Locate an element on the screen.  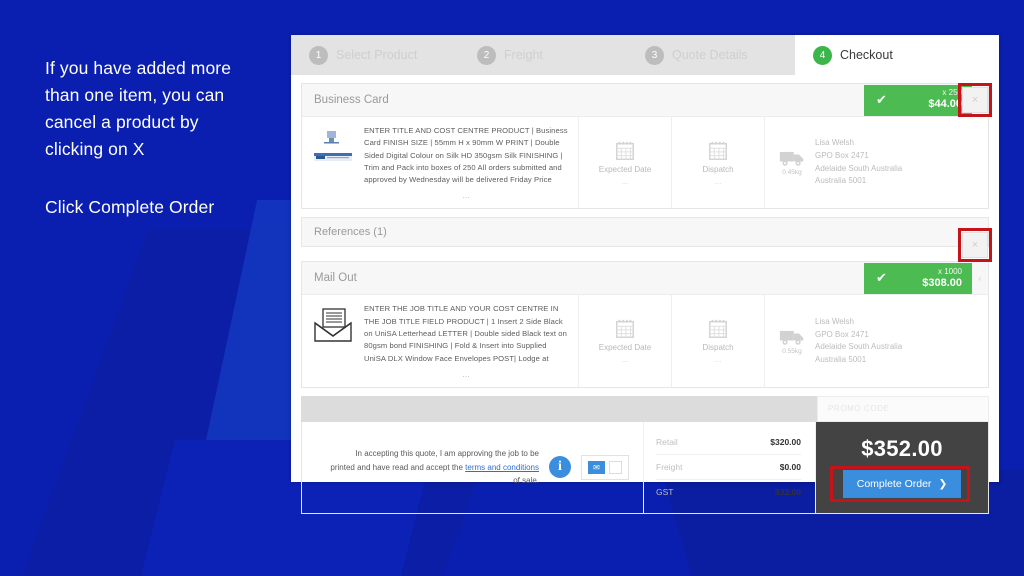
product-card-header: Mail Out ✔ x 1000 $308.00 ‹ is located at coordinates (645, 279).